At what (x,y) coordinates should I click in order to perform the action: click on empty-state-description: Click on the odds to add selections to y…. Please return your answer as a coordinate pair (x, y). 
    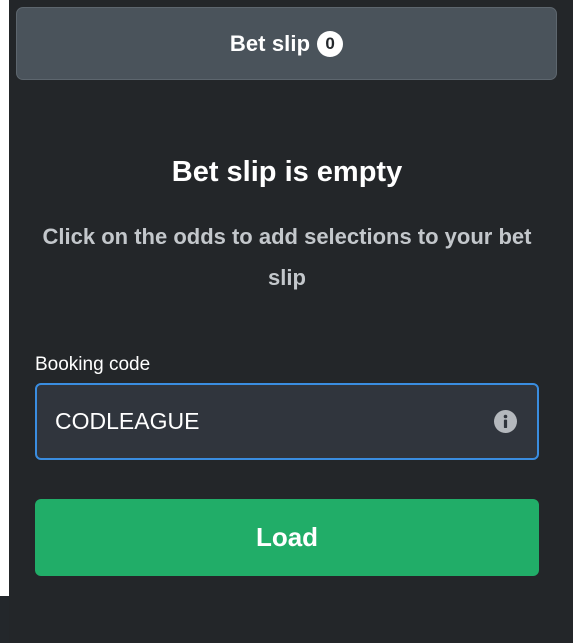
    Looking at the image, I should click on (287, 257).